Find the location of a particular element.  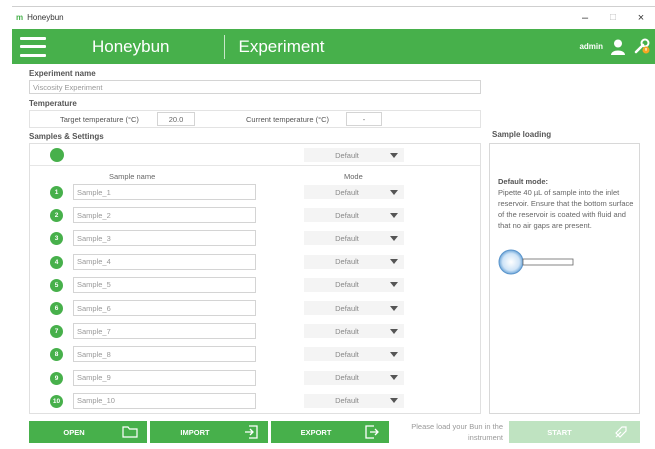

reservoir-diagram-icon is located at coordinates (536, 262).